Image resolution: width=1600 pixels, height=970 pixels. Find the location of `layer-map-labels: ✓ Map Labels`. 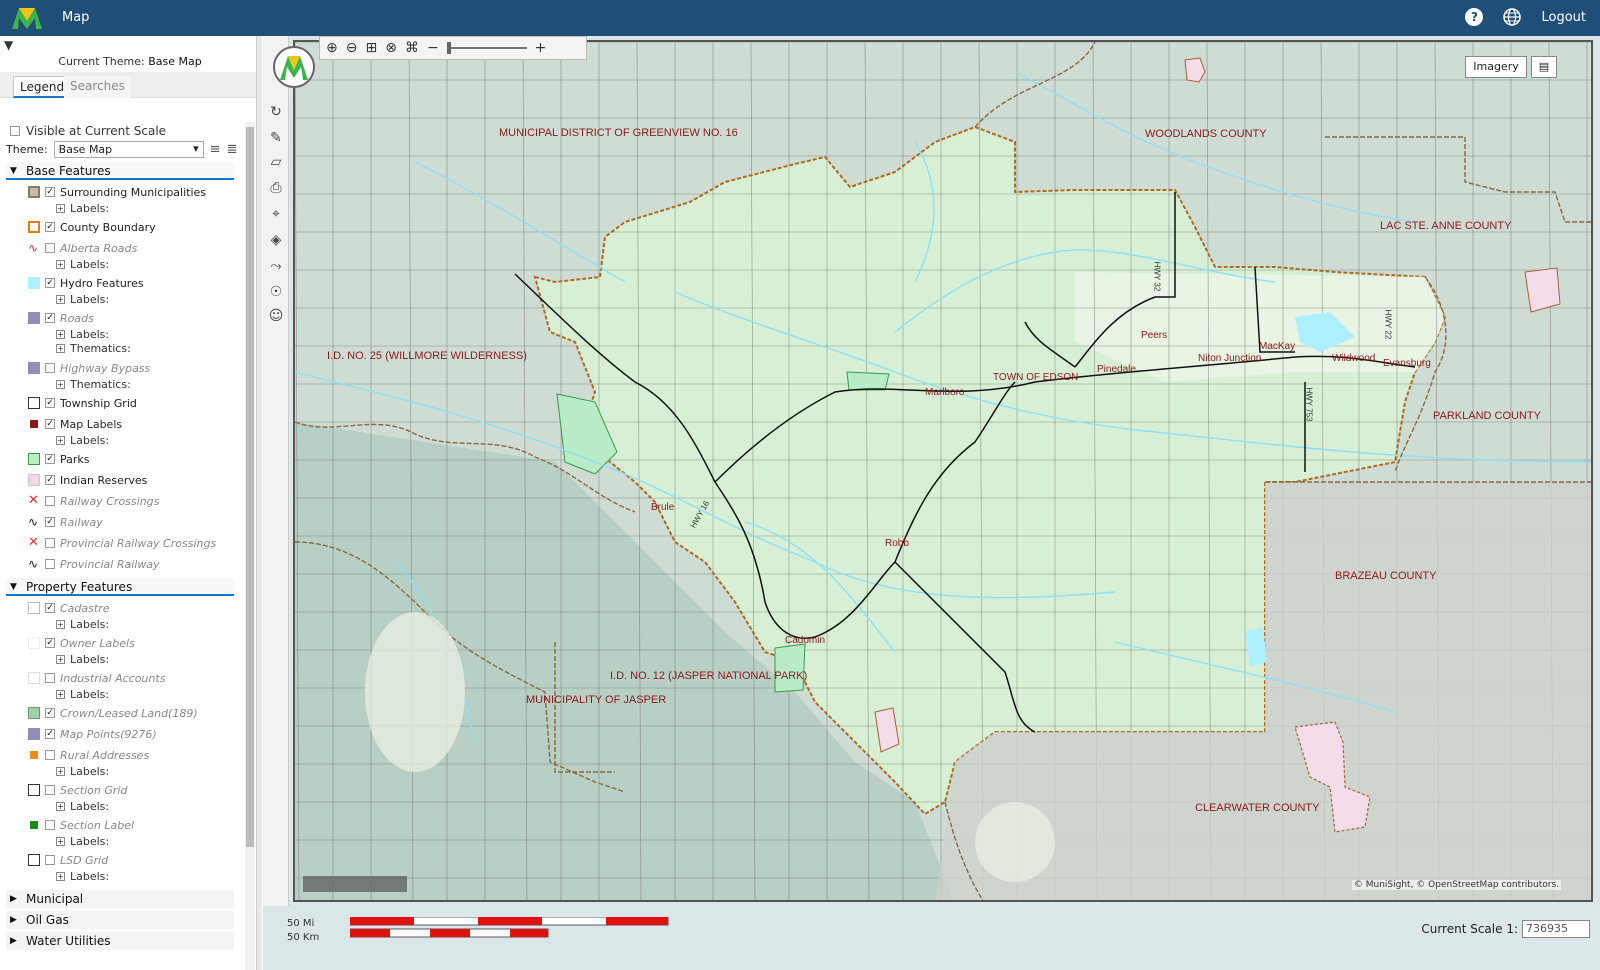

layer-map-labels: ✓ Map Labels is located at coordinates (75, 424).